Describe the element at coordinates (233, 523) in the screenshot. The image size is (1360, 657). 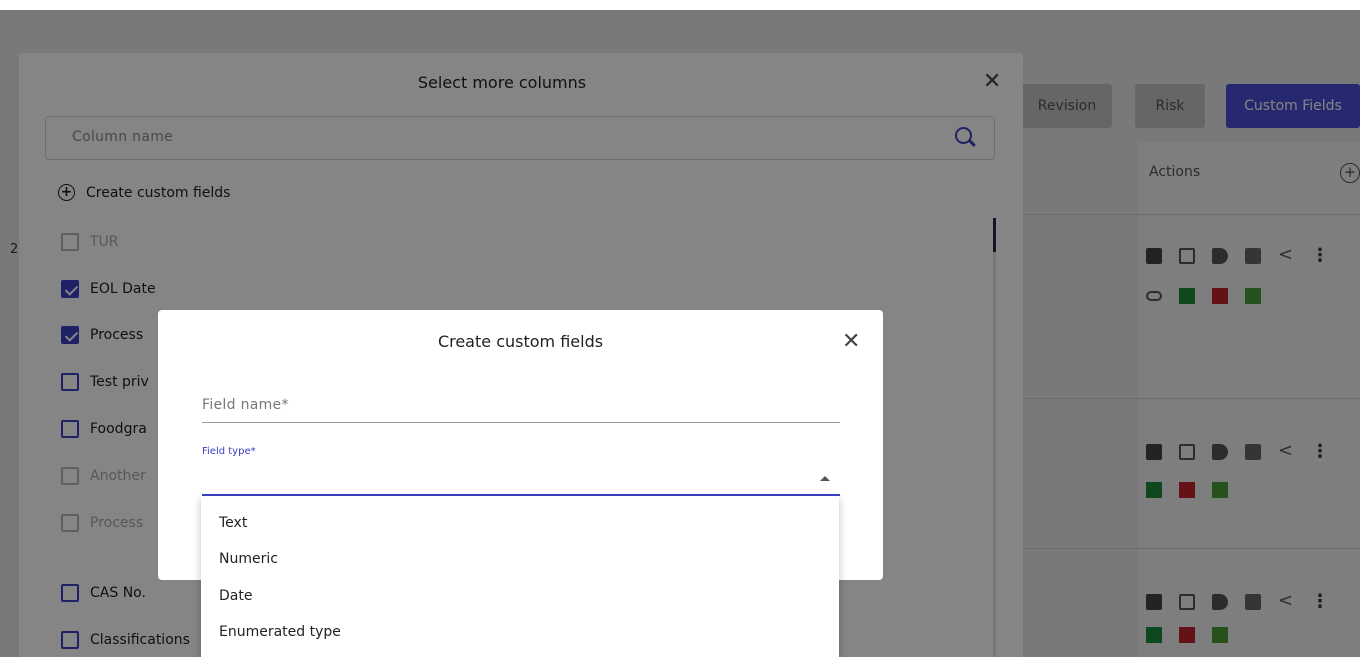
I see `menu-option-text: Text` at that location.